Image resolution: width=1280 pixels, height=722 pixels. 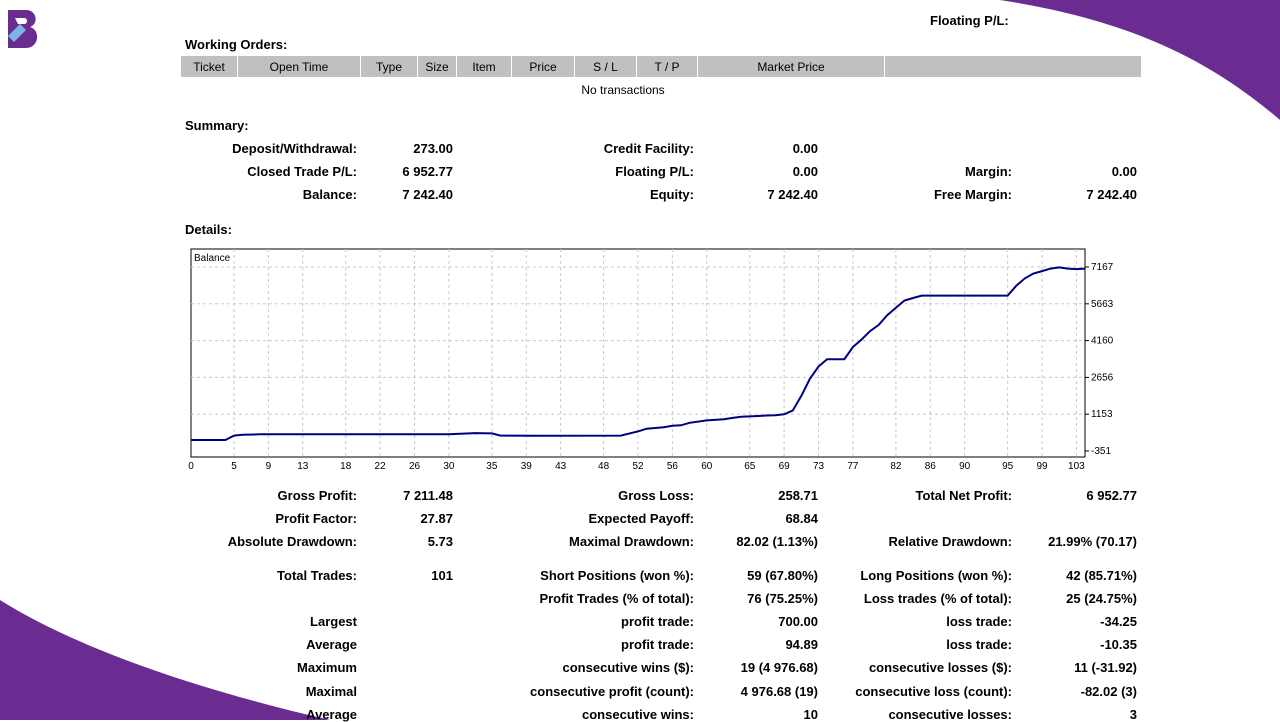 What do you see at coordinates (316, 518) in the screenshot?
I see `stat-label: Profit Factor:` at bounding box center [316, 518].